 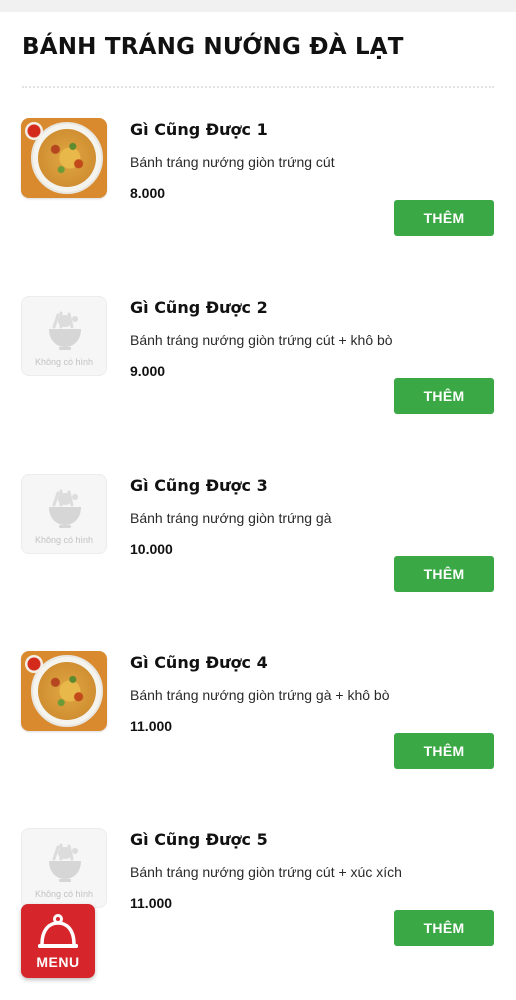 I want to click on item-name: Gì Cũng Được 5, so click(x=199, y=839).